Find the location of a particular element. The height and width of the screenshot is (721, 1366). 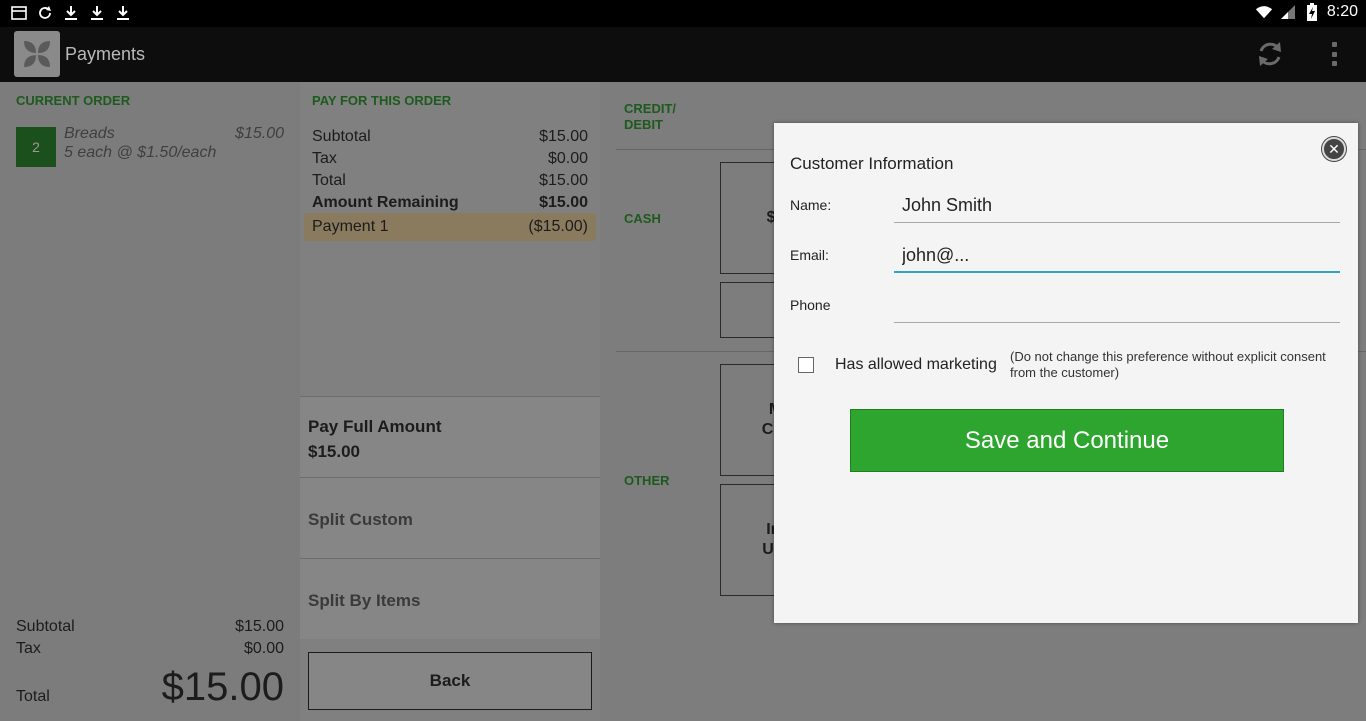

page-title: Payments is located at coordinates (105, 54).